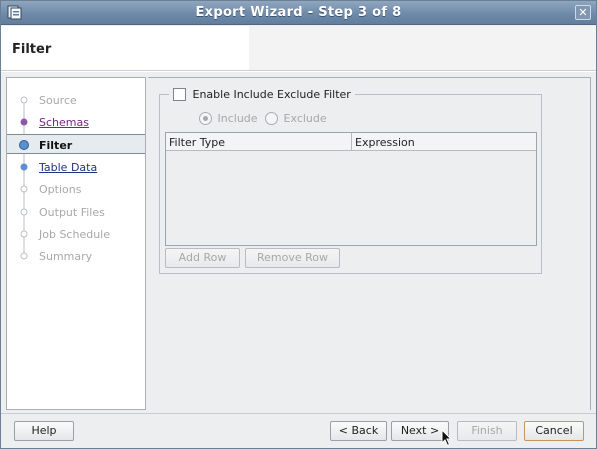 The width and height of the screenshot is (597, 449). What do you see at coordinates (305, 118) in the screenshot?
I see `exclude-radio-label: Exclude` at bounding box center [305, 118].